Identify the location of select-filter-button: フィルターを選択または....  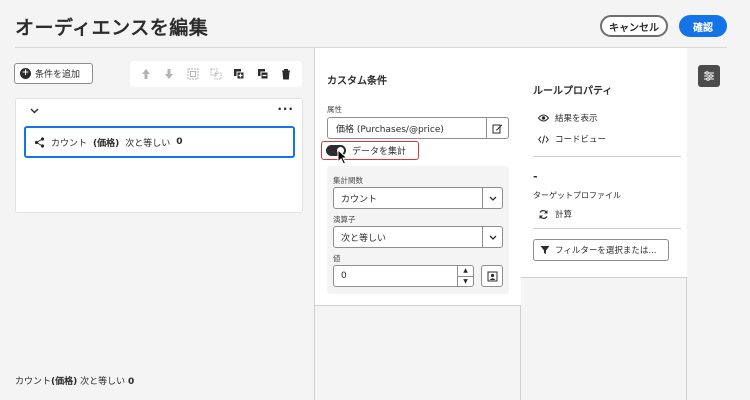
(601, 250).